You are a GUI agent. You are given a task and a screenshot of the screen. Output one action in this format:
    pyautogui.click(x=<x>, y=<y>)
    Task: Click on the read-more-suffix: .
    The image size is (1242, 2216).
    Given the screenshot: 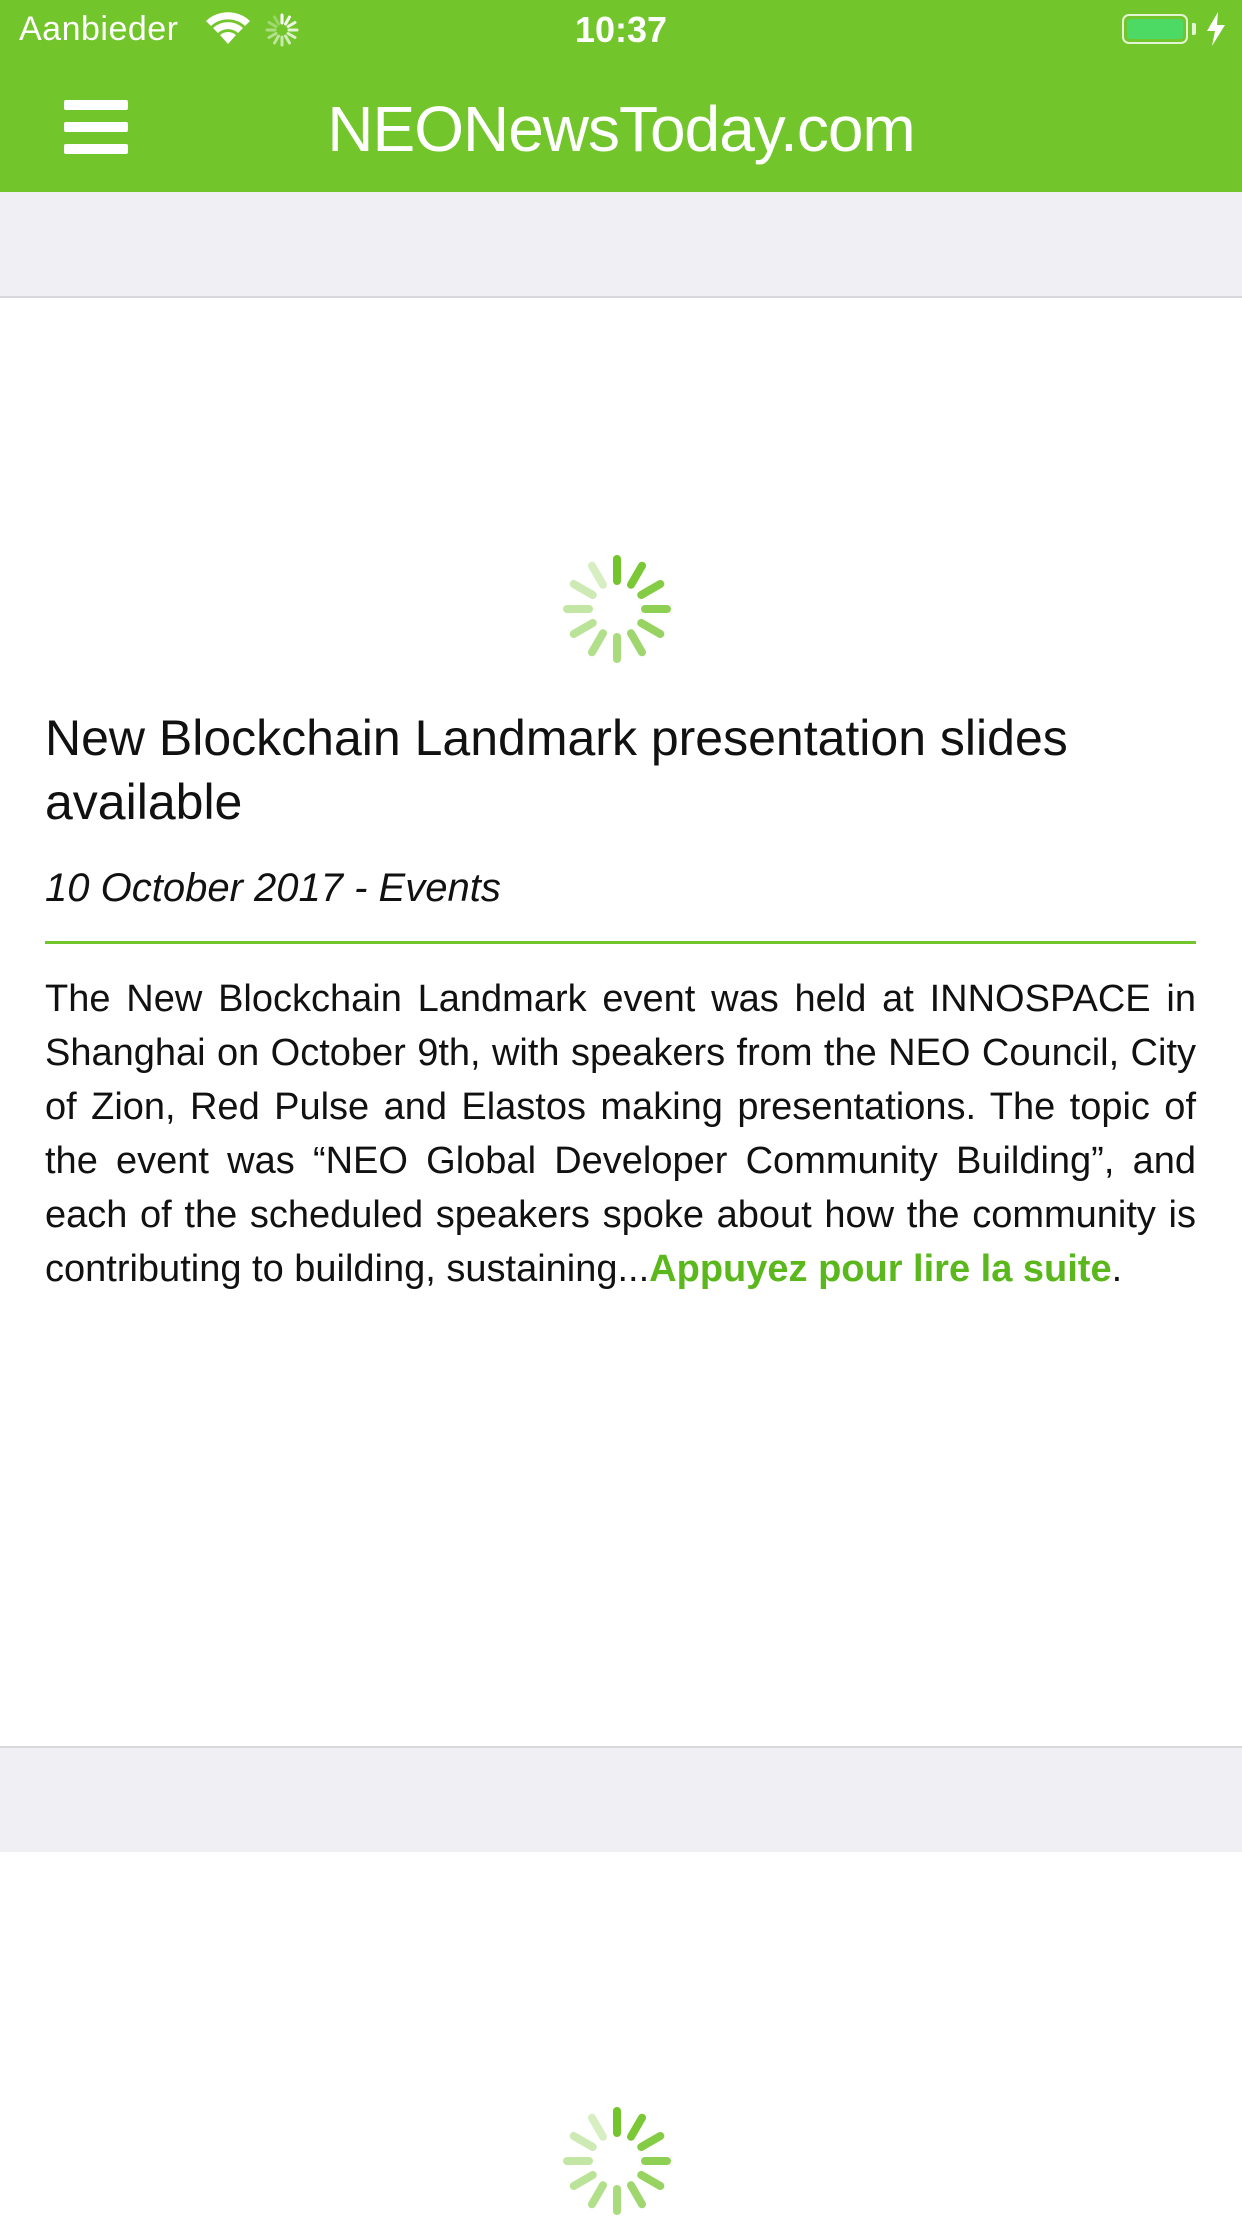 What is the action you would take?
    pyautogui.click(x=1117, y=1269)
    